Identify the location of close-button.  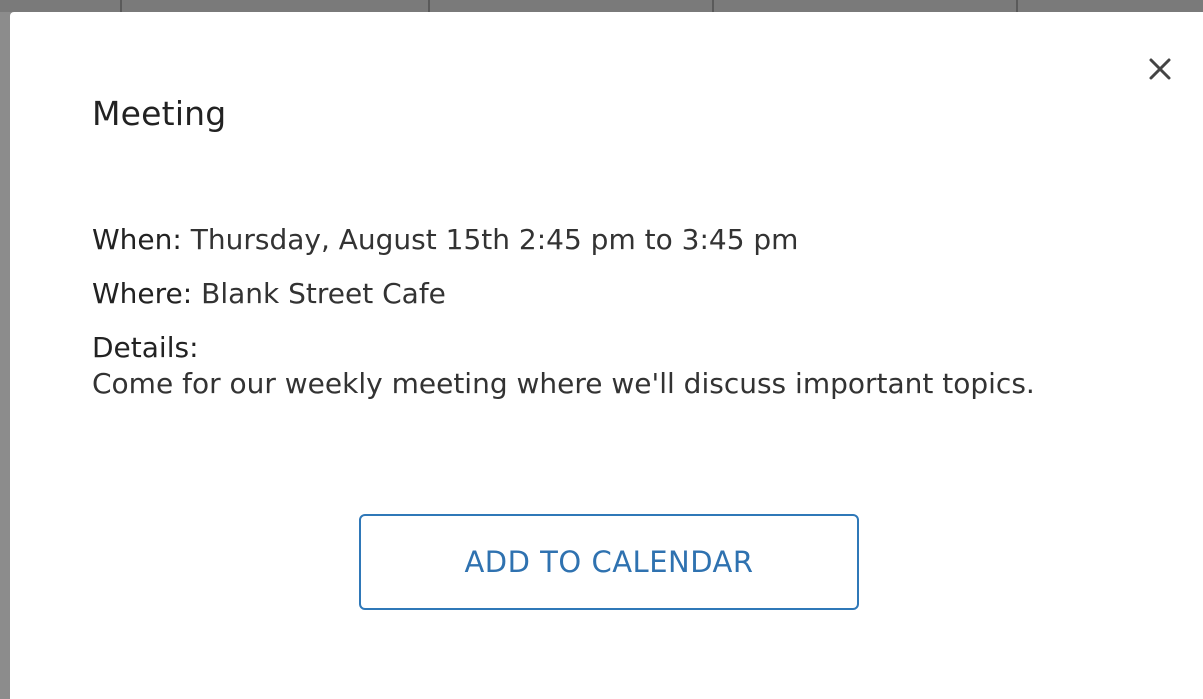
(1160, 69).